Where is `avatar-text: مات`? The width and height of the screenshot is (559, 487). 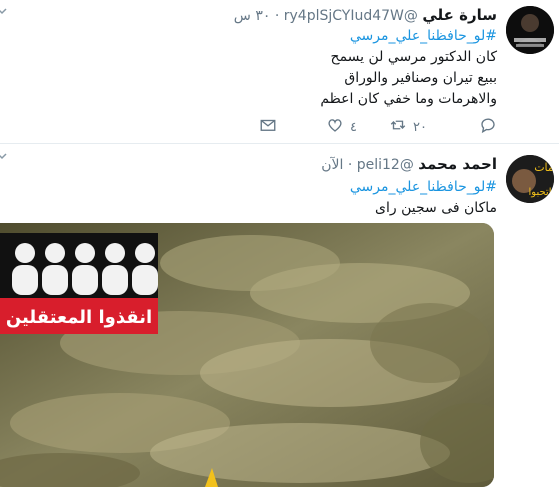
avatar-text: مات is located at coordinates (544, 167).